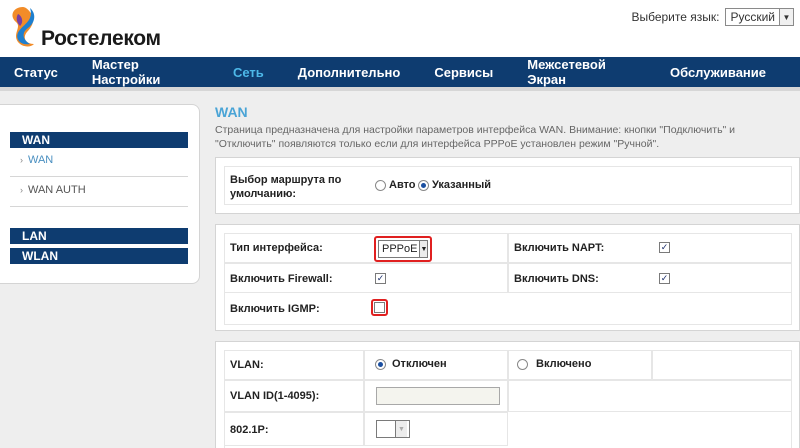 Image resolution: width=800 pixels, height=448 pixels. I want to click on nav-network: Сеть, so click(248, 72).